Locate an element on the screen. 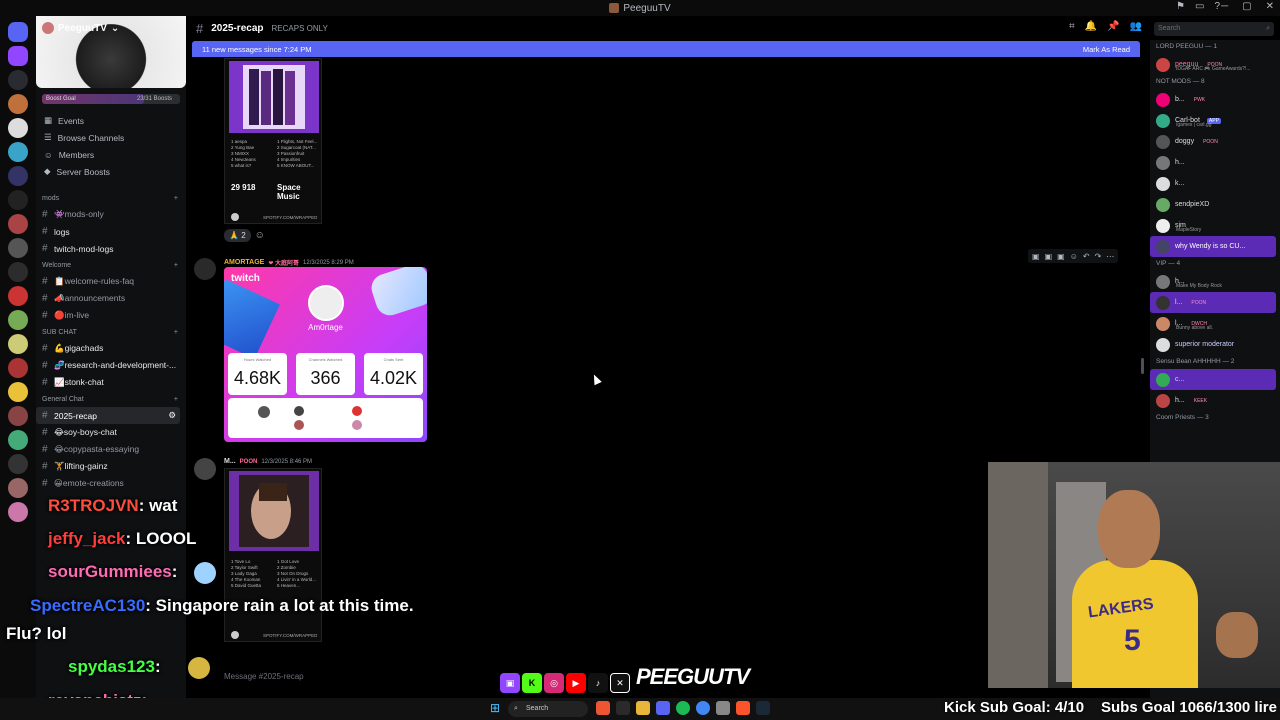 Image resolution: width=1280 pixels, height=720 pixels. chrome-icon is located at coordinates (703, 708).